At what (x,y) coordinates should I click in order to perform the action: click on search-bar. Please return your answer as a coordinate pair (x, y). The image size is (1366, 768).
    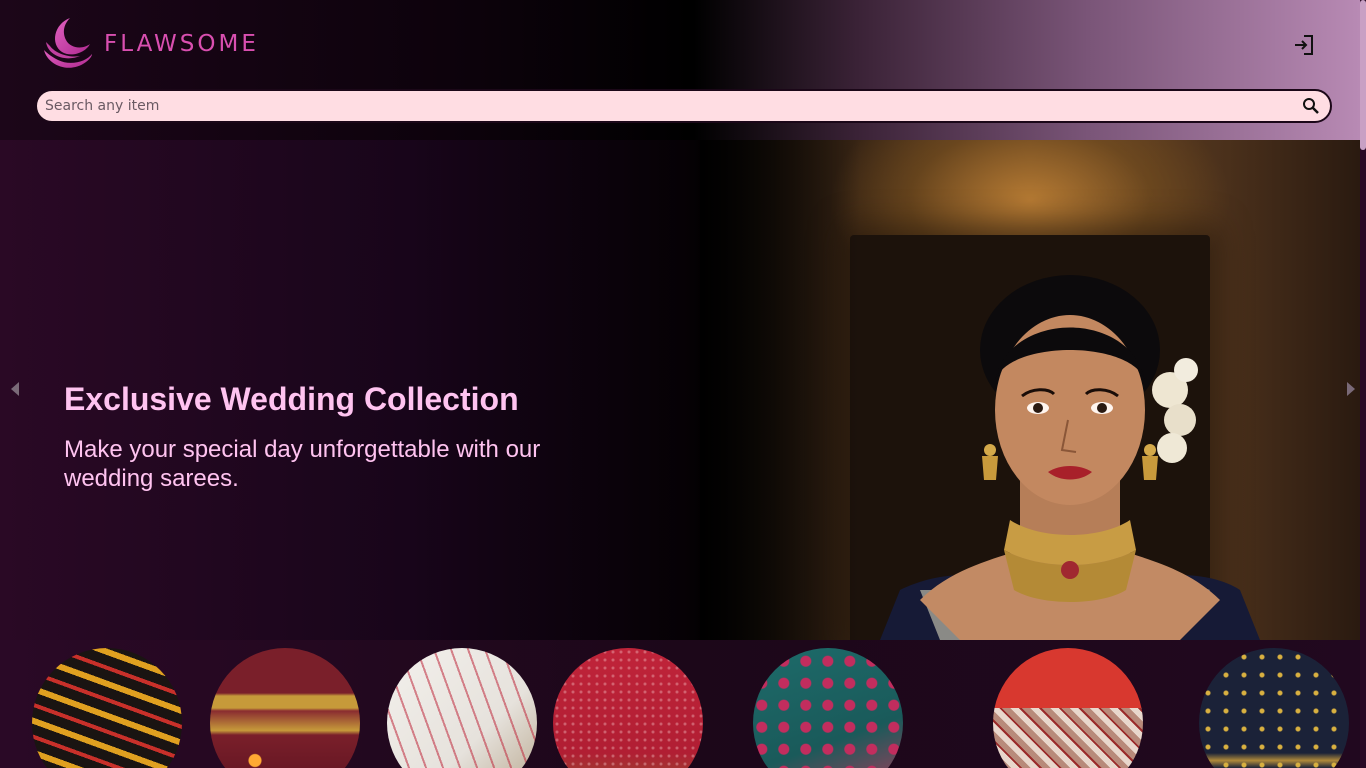
    Looking at the image, I should click on (683, 106).